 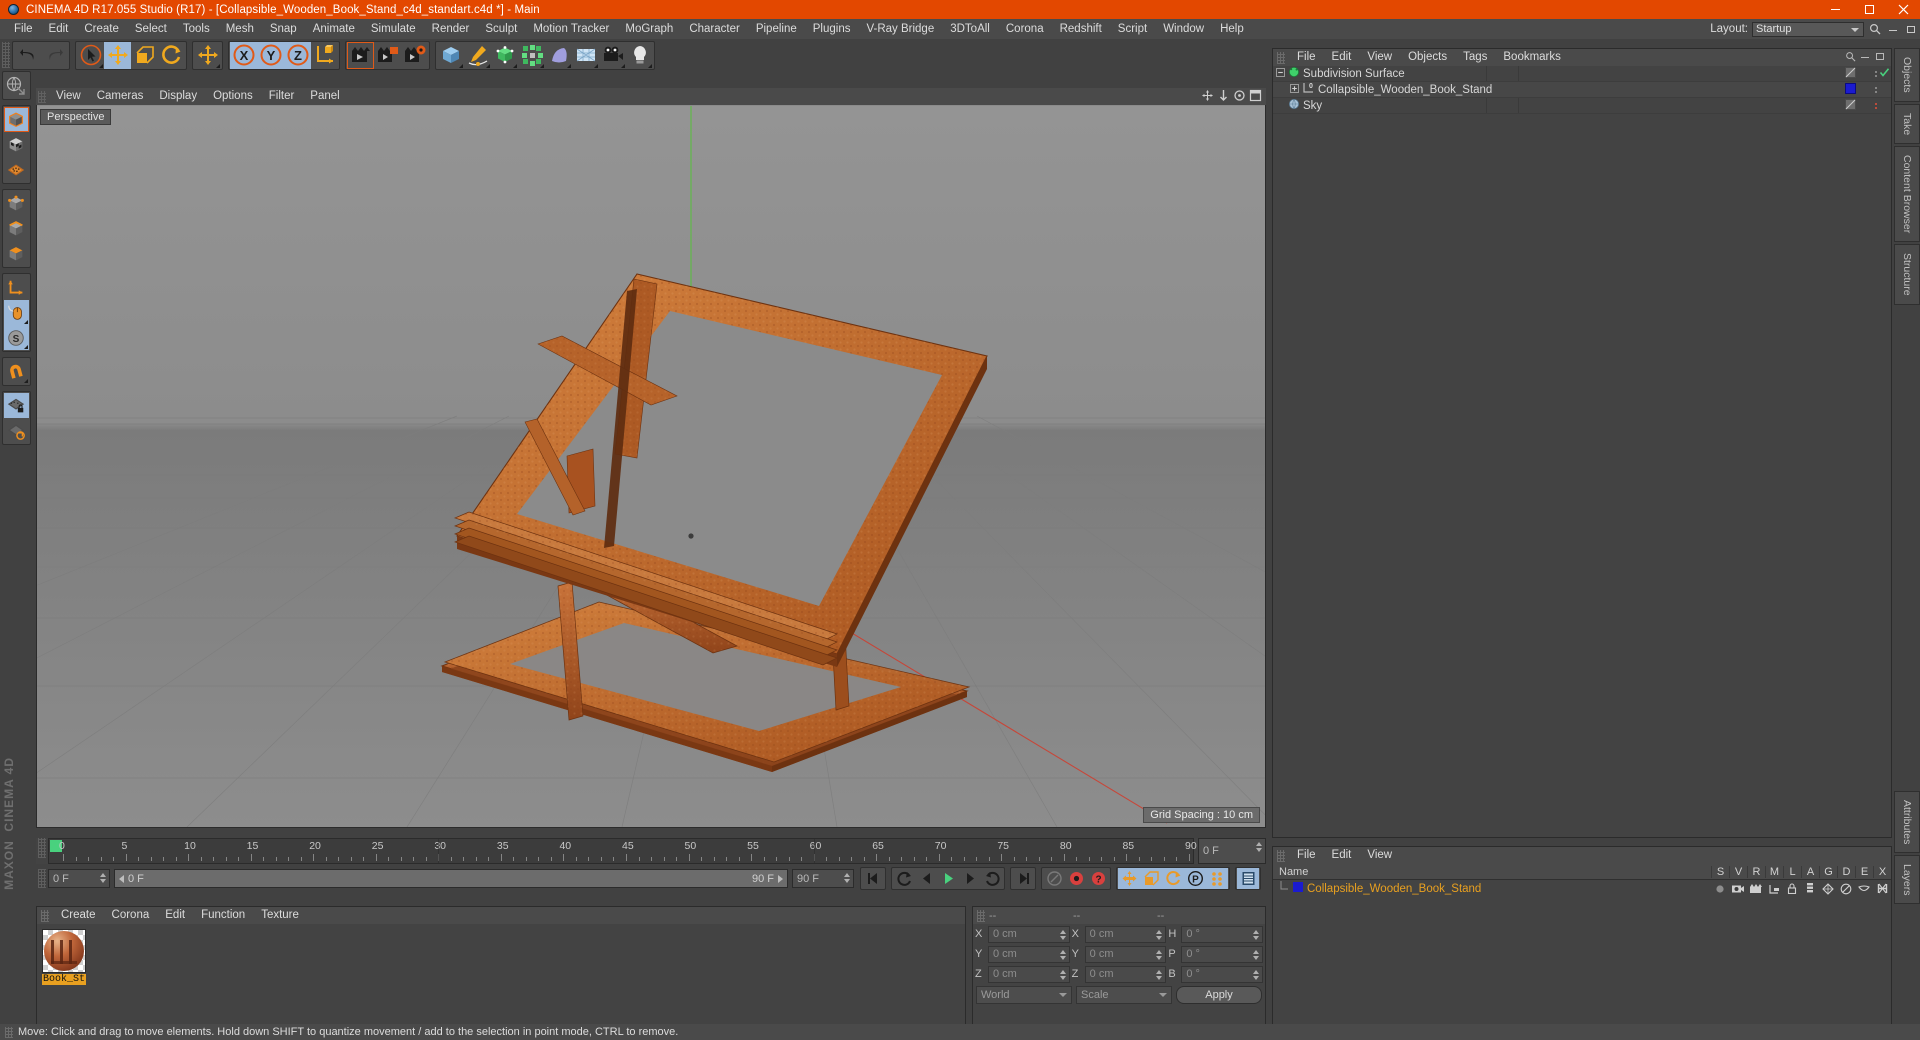 I want to click on deformer-button, so click(x=558, y=55).